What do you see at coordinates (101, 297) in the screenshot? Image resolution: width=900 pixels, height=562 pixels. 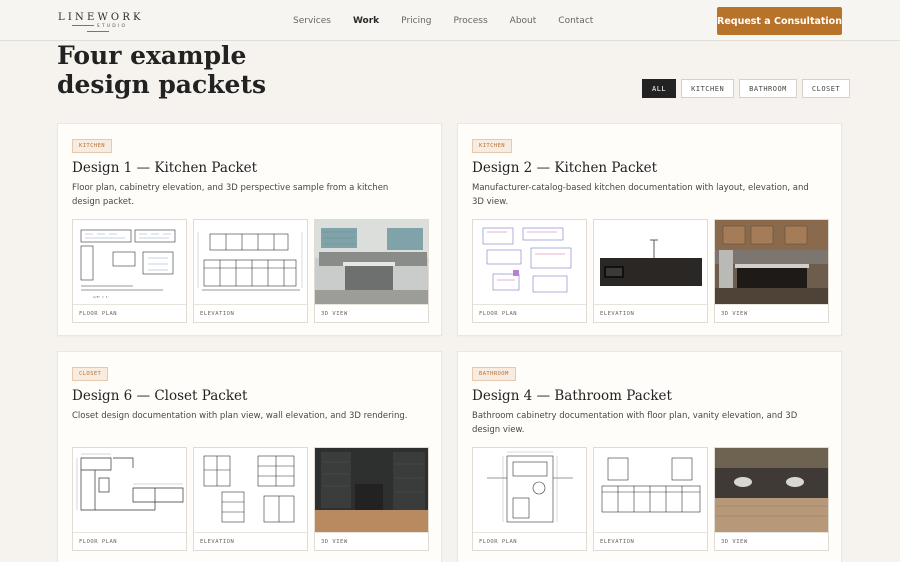 I see `svg-text: 1/8" = 1'` at bounding box center [101, 297].